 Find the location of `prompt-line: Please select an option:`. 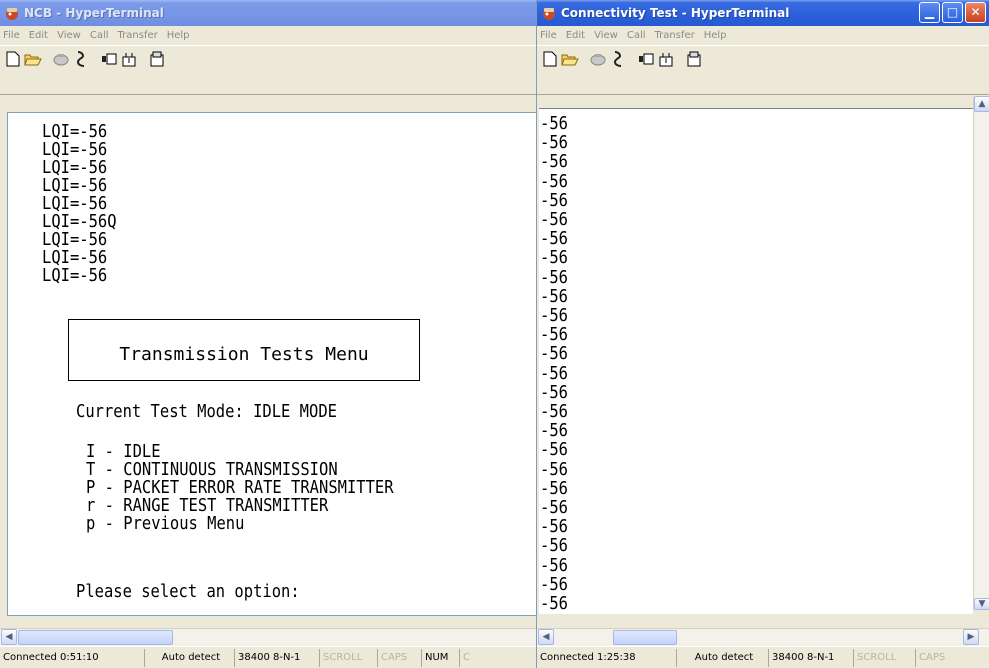

prompt-line: Please select an option: is located at coordinates (188, 591).